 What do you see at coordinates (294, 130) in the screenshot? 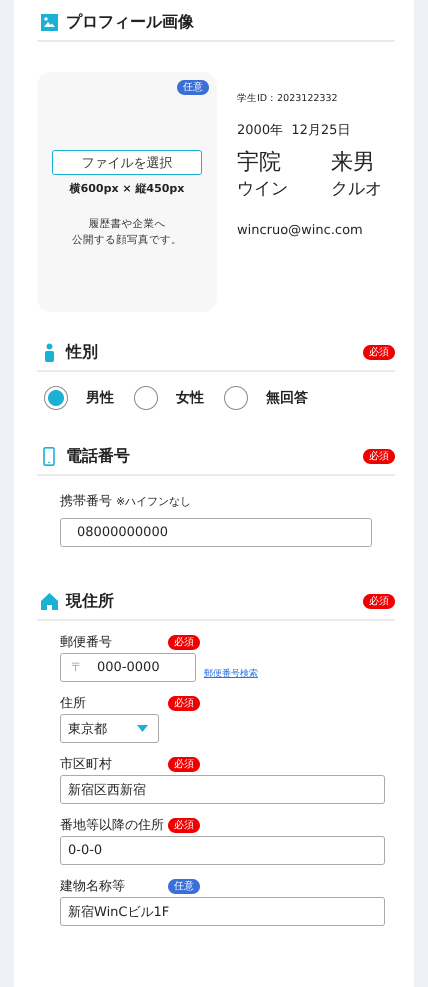
I see `birthday: 2000年 12月25日` at bounding box center [294, 130].